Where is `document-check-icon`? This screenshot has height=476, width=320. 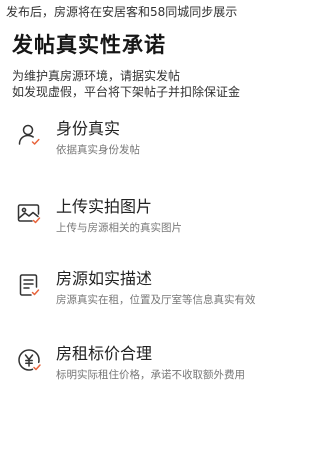 document-check-icon is located at coordinates (29, 285).